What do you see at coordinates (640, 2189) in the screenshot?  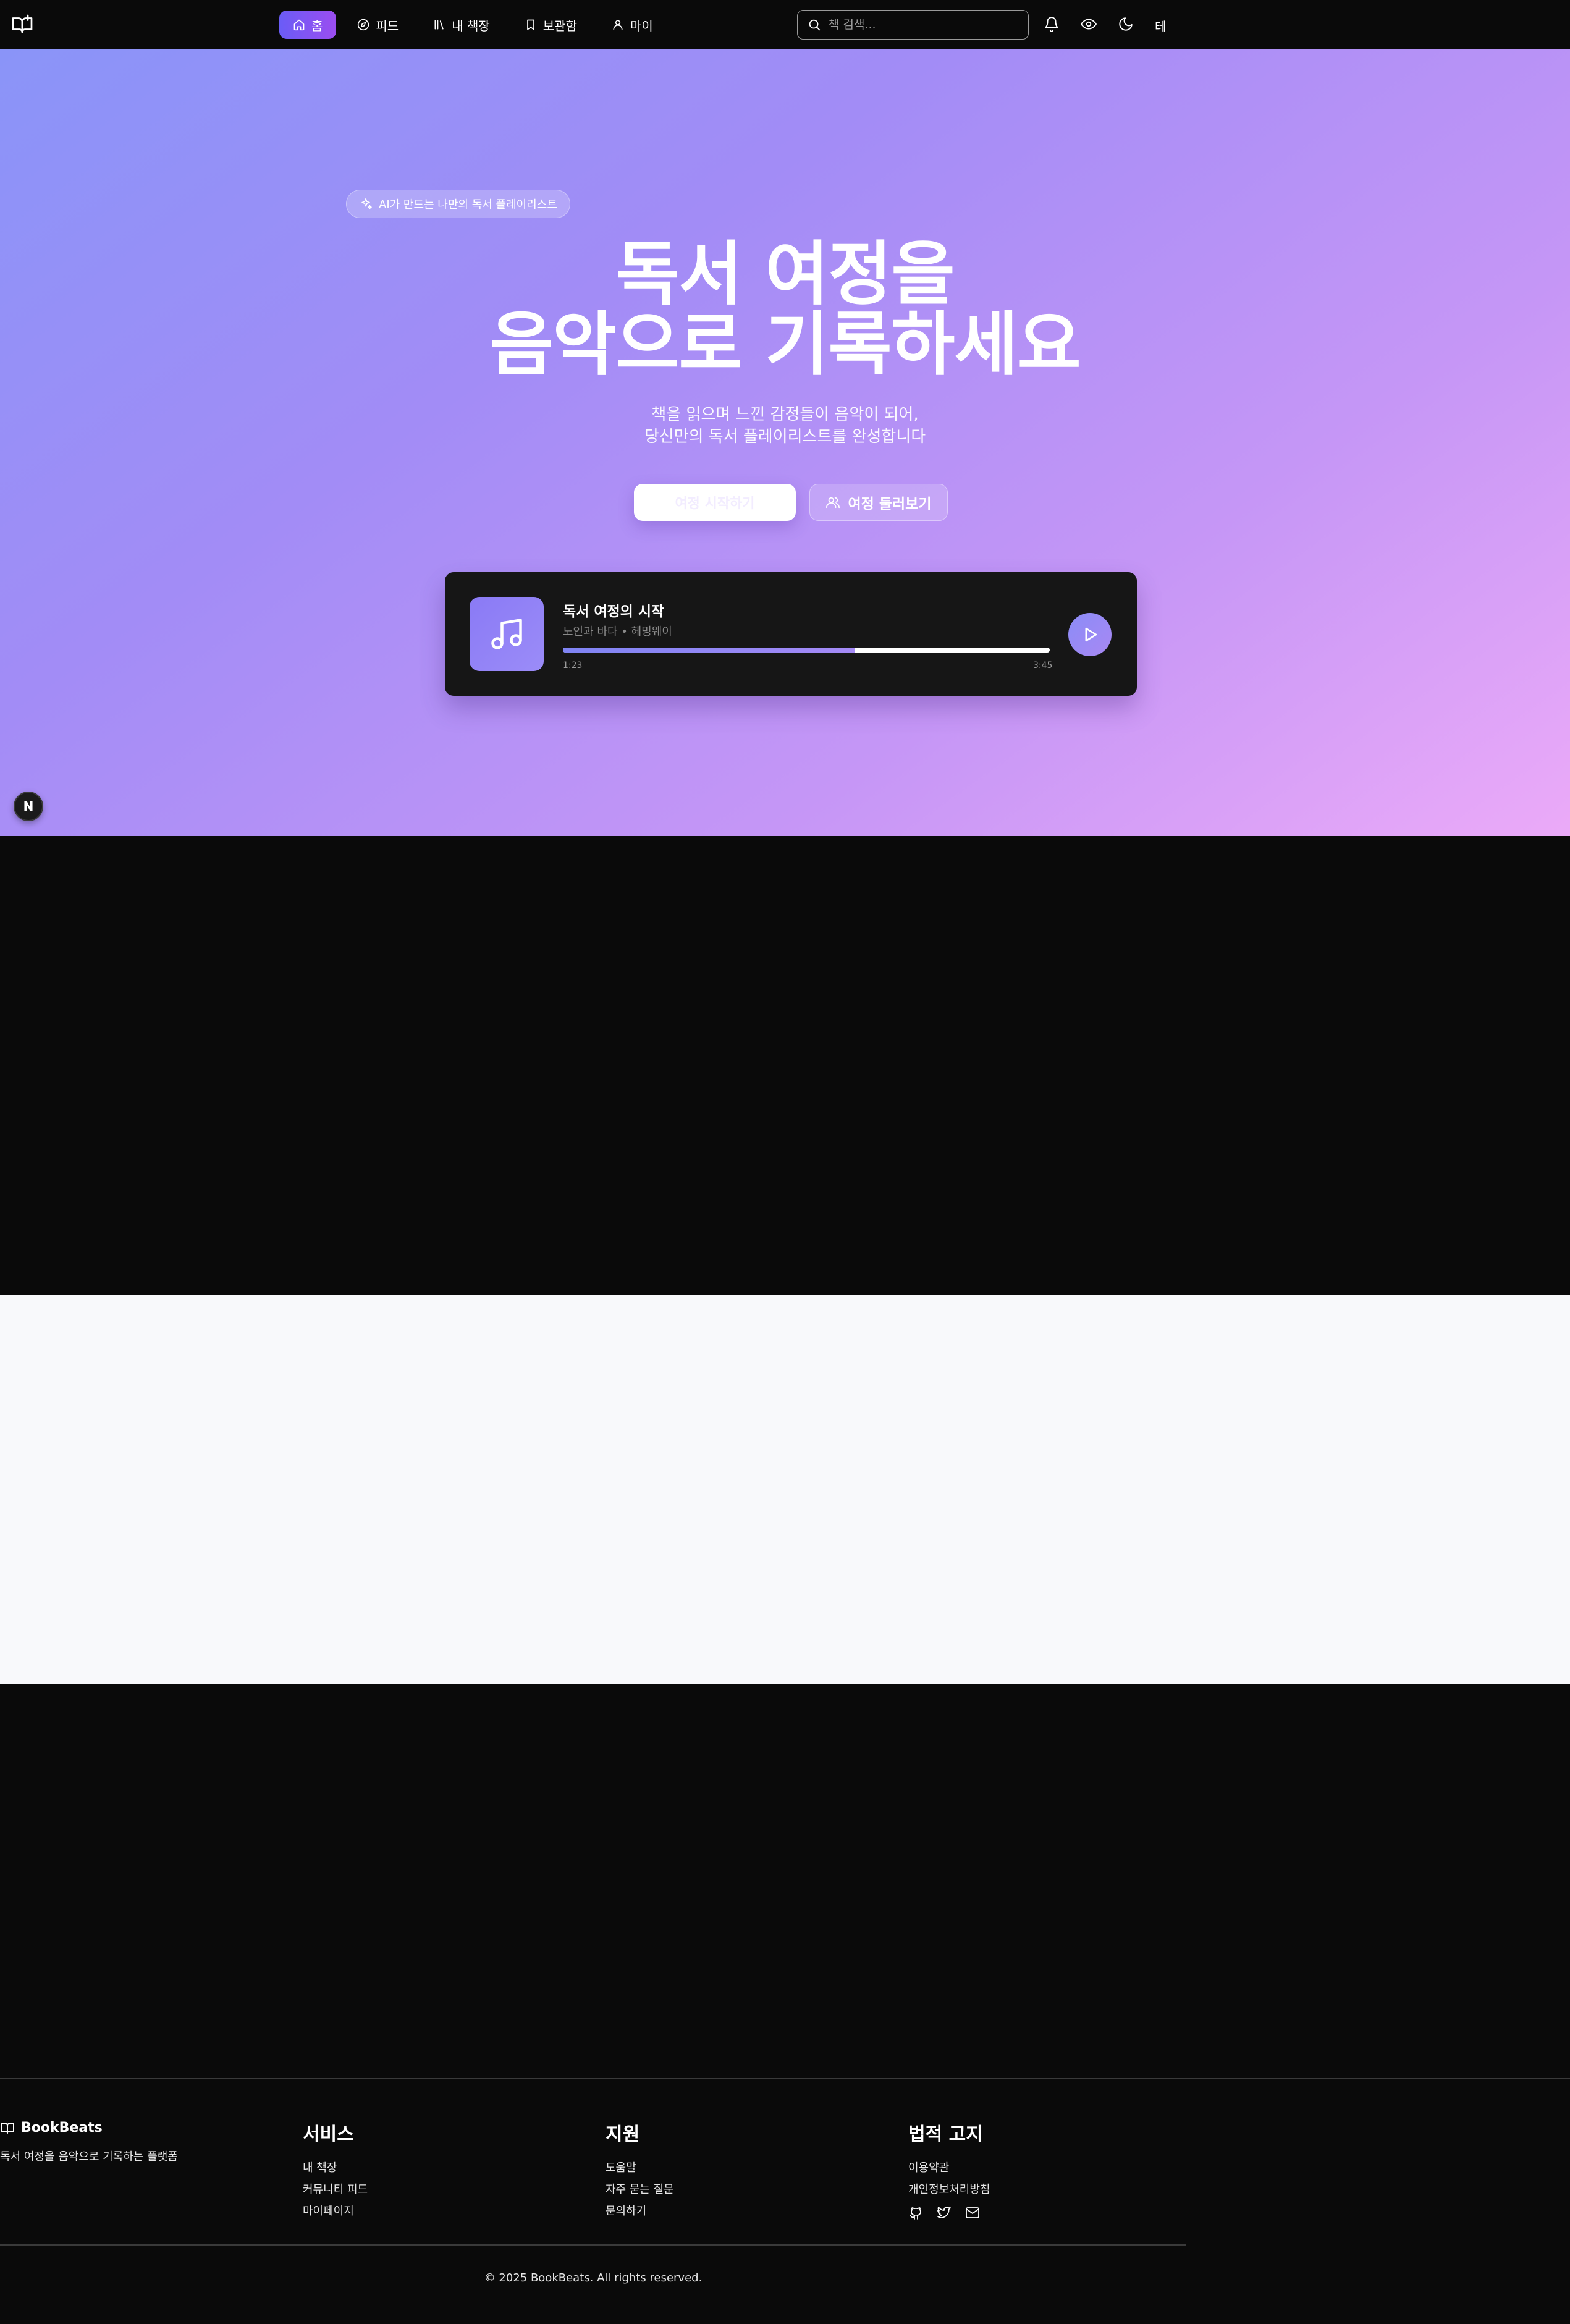 I see `footer-link-faq: 자주 묻는 질문` at bounding box center [640, 2189].